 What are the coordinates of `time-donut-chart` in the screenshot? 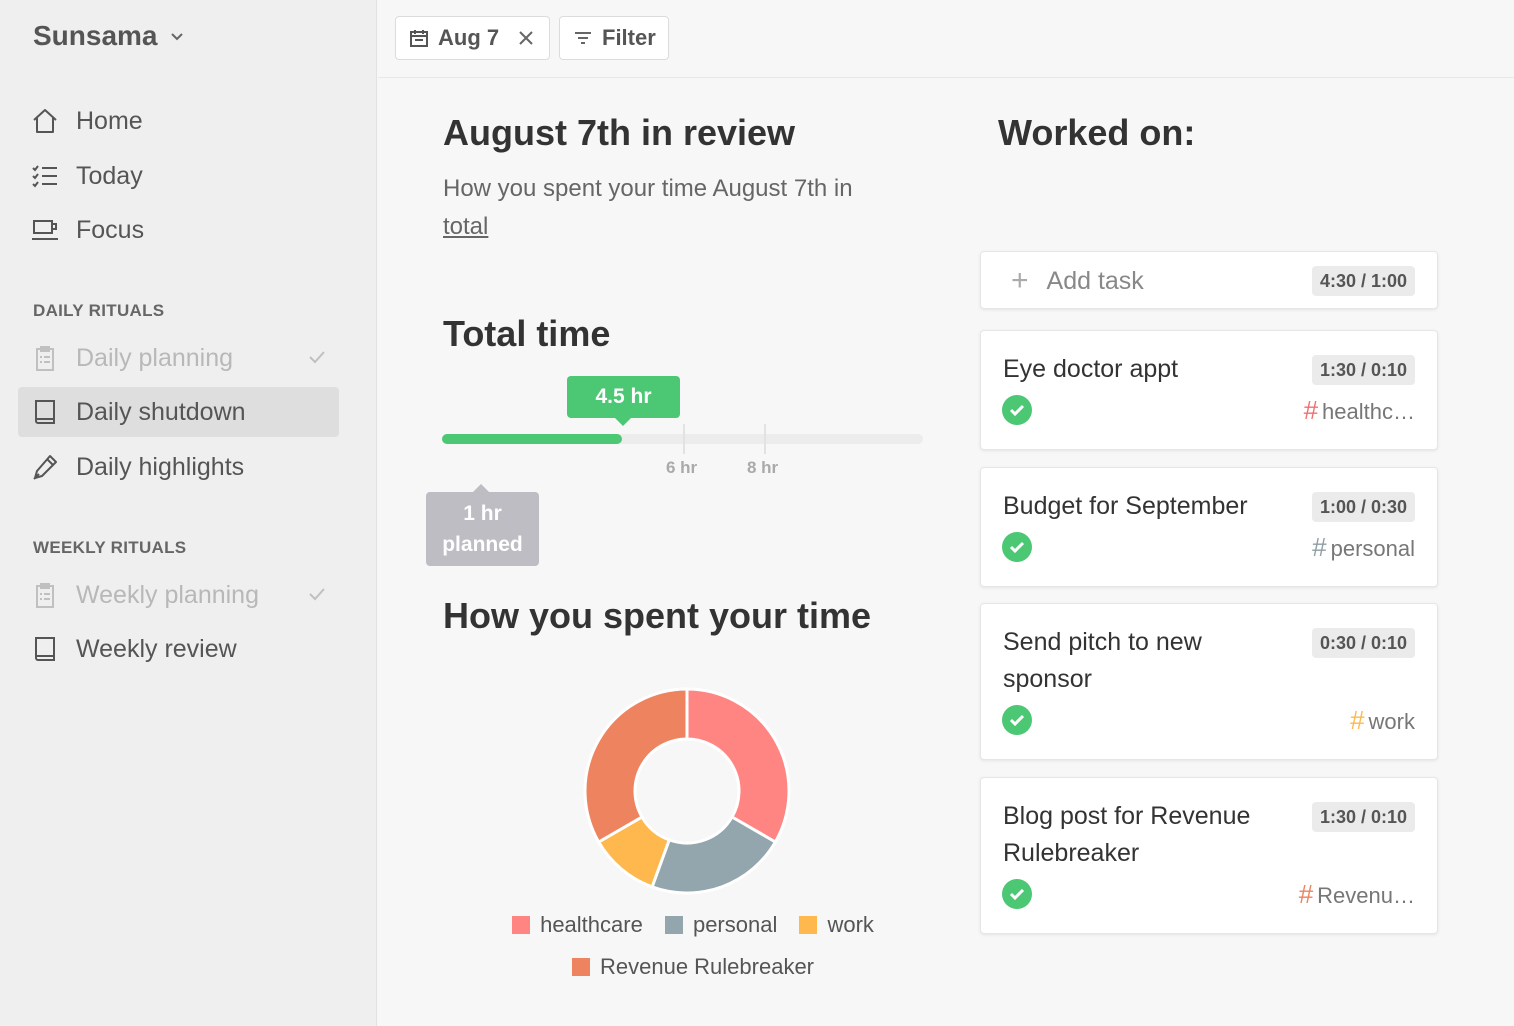 It's located at (687, 791).